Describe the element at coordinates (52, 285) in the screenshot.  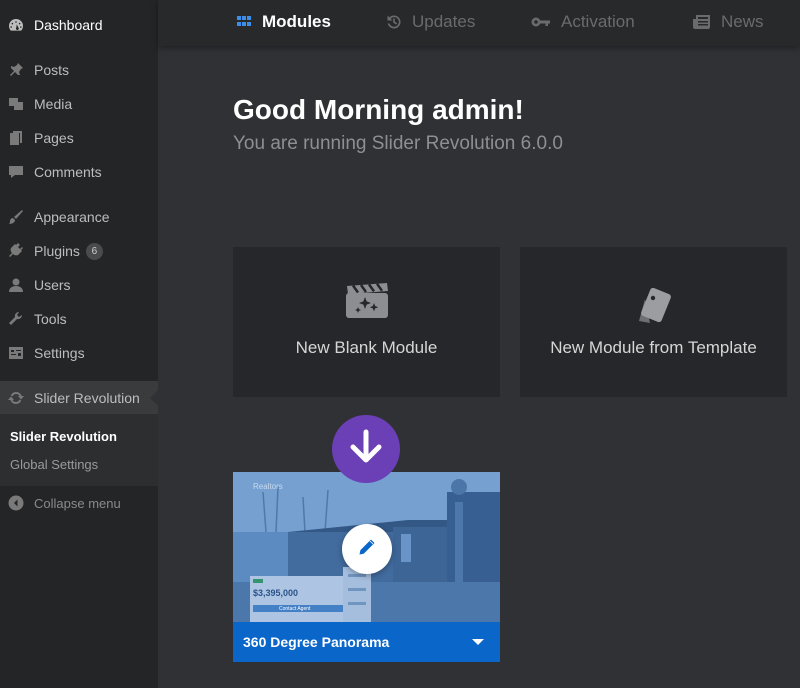
I see `sidebar-item-label: Users` at that location.